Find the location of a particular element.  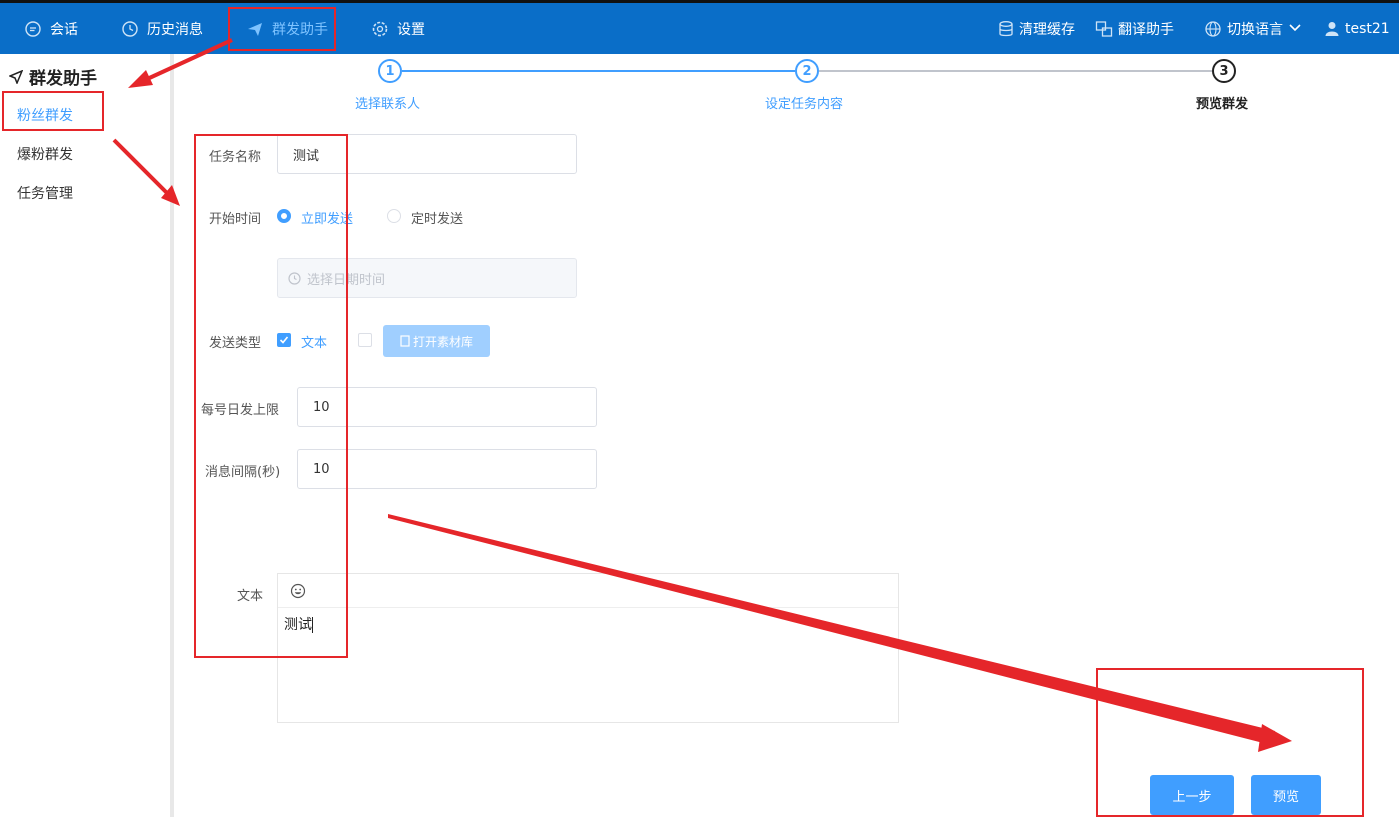

step-1-label: 选择联系人 is located at coordinates (388, 104).